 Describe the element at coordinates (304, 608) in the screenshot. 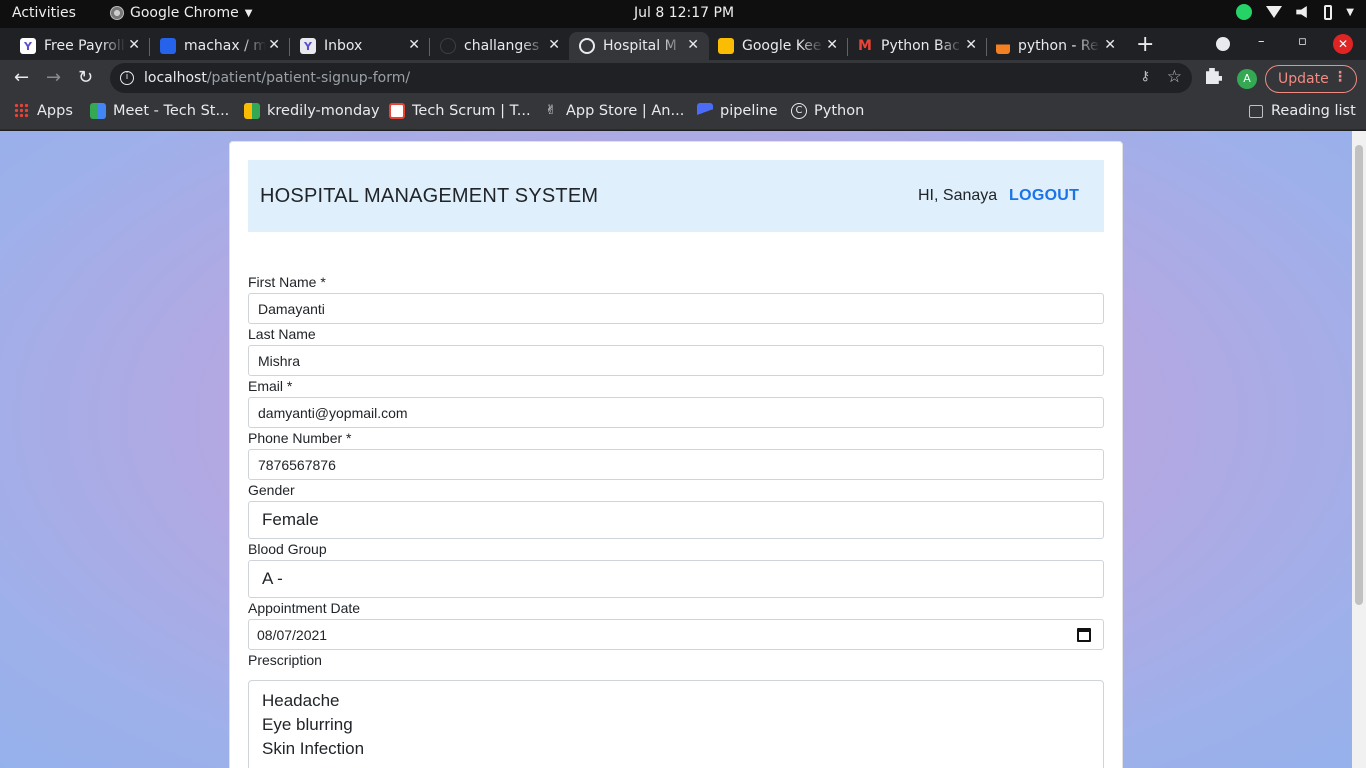

I see `appointment-date-label: Appointment Date` at that location.